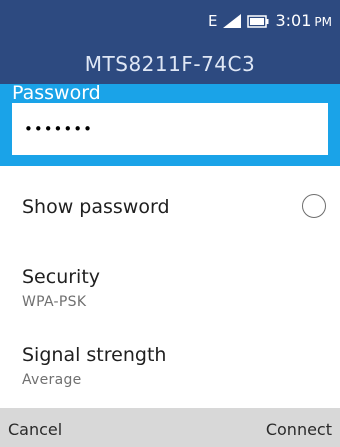 Image resolution: width=340 pixels, height=447 pixels. What do you see at coordinates (232, 20) in the screenshot?
I see `signal-icon` at bounding box center [232, 20].